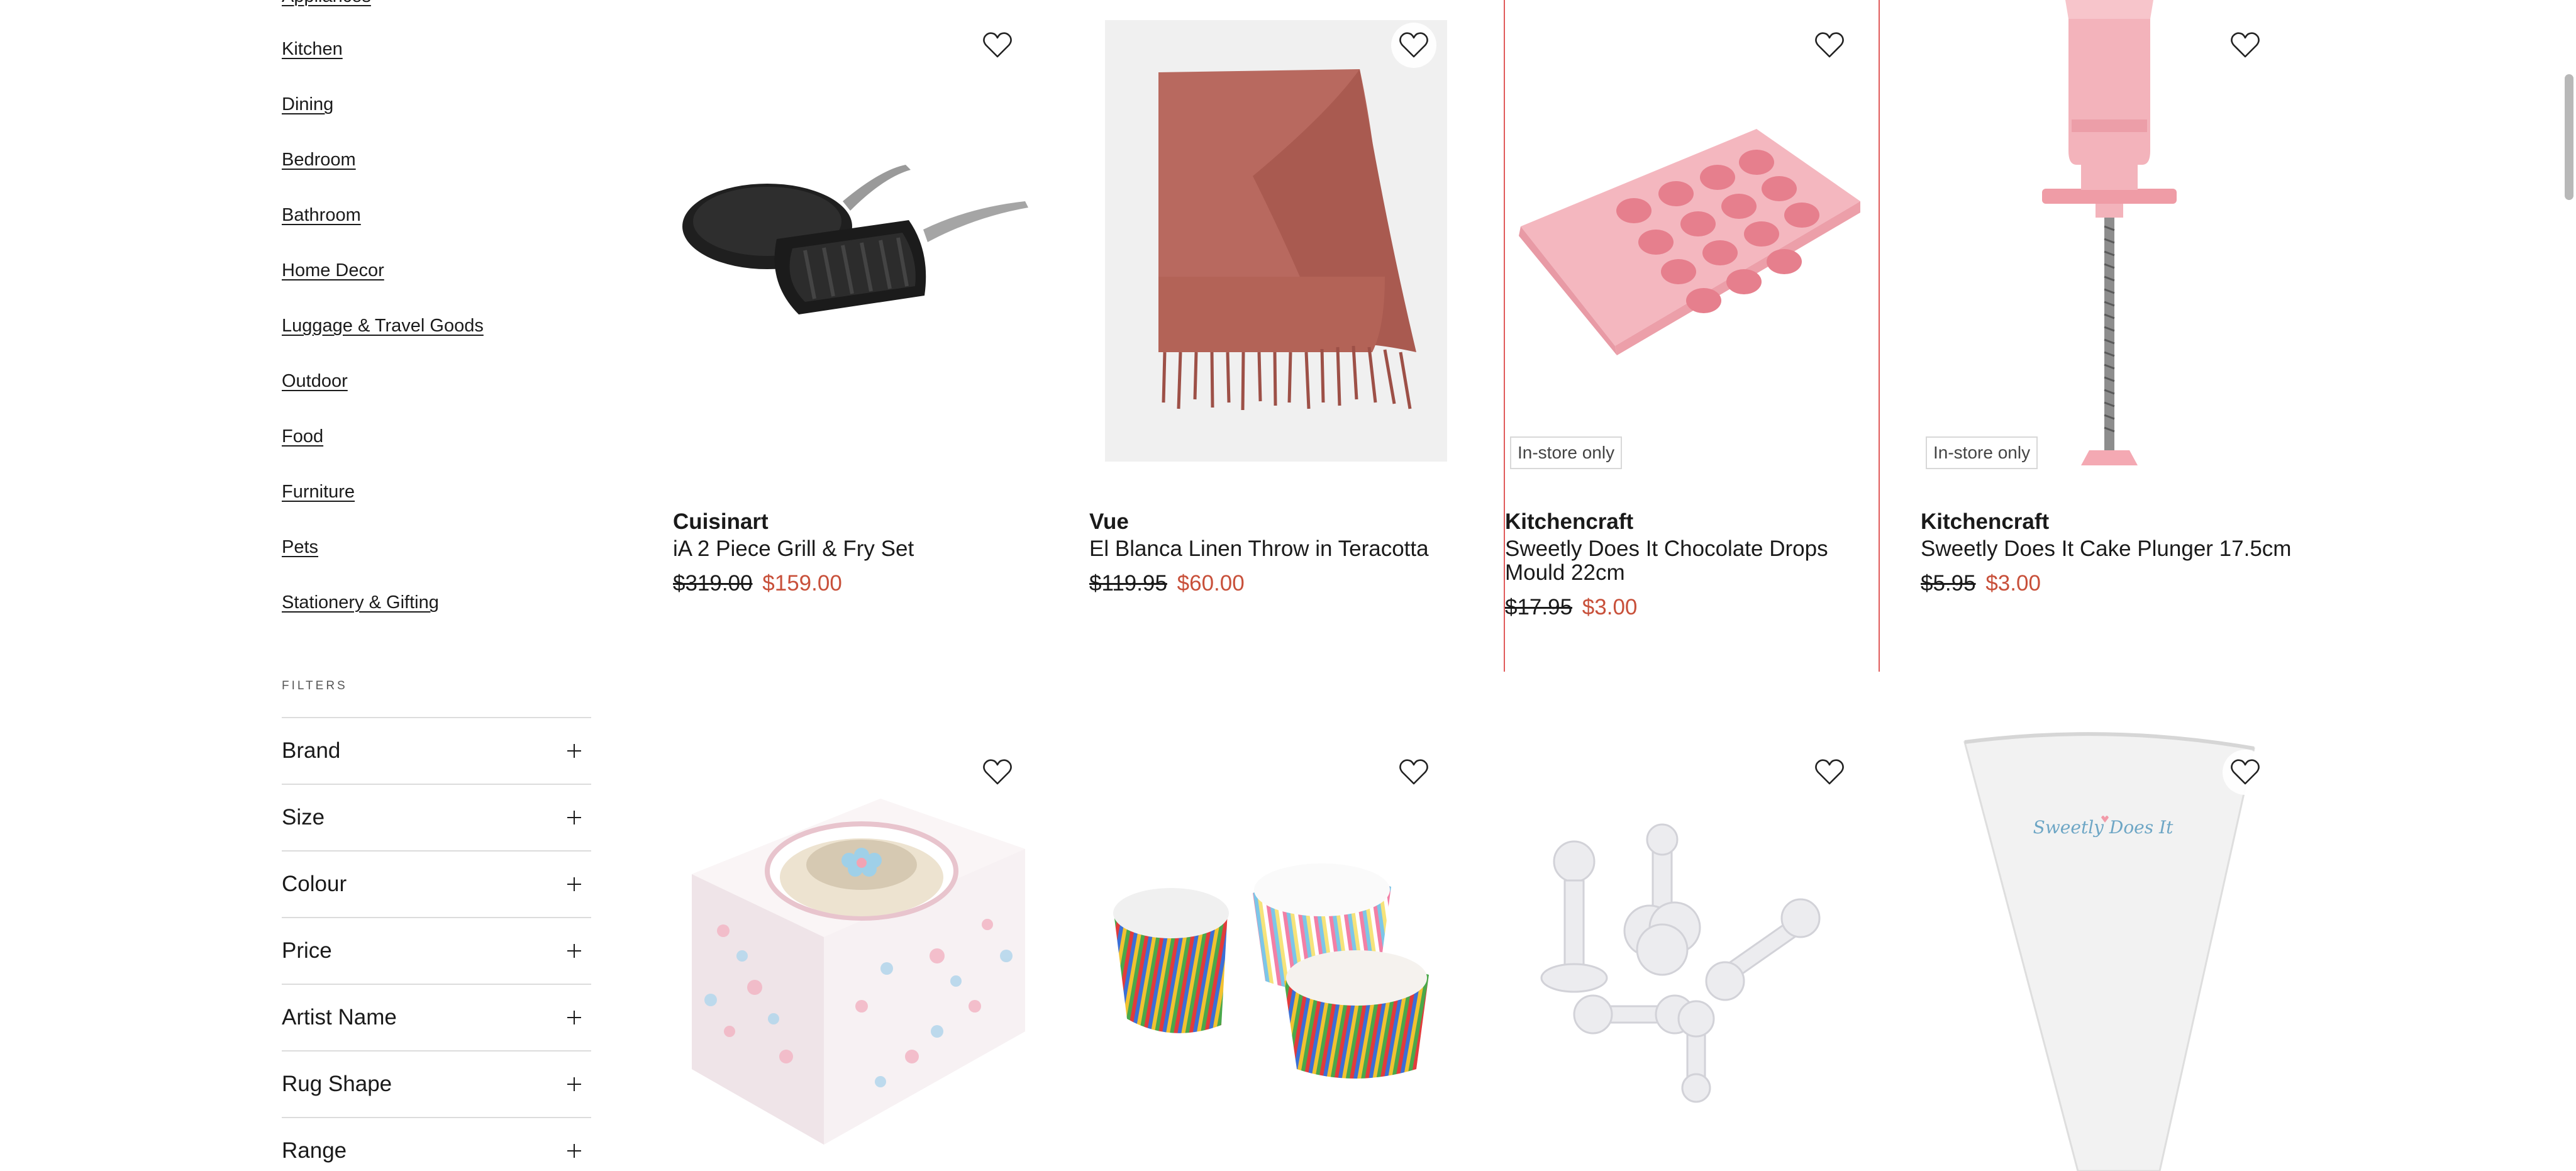 This screenshot has width=2576, height=1171. What do you see at coordinates (326, 3) in the screenshot?
I see `category-link-appliances: Appliances` at bounding box center [326, 3].